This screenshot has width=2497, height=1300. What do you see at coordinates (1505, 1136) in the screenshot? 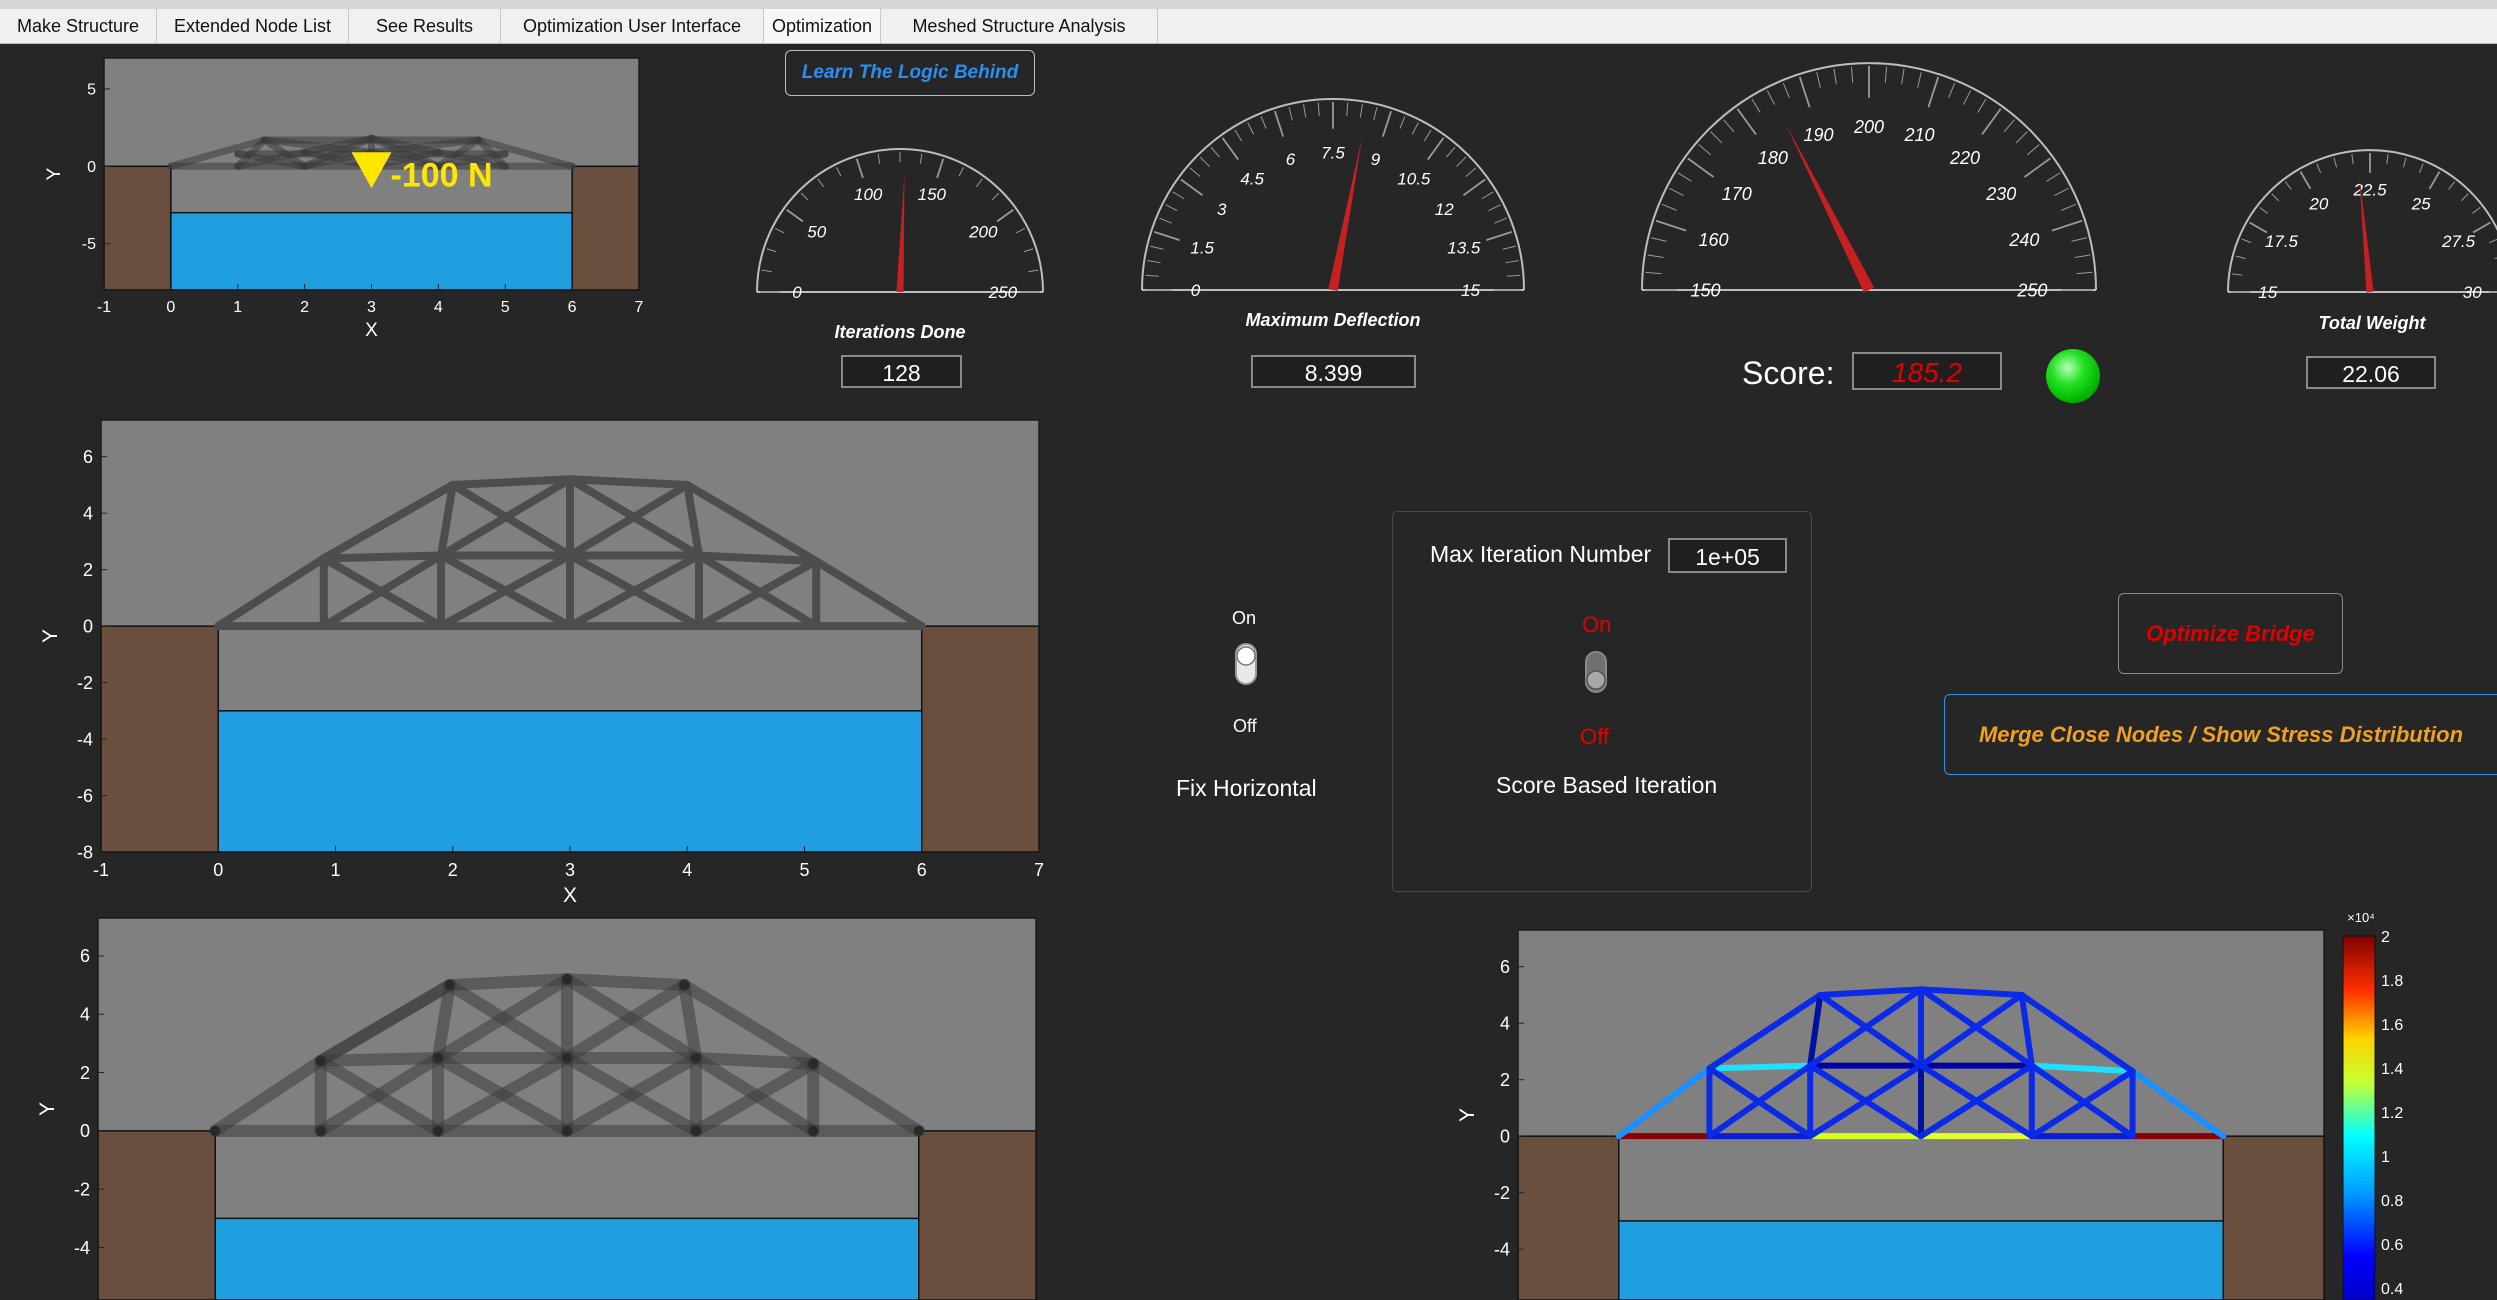
I see `stress-ytick-label: 0` at bounding box center [1505, 1136].